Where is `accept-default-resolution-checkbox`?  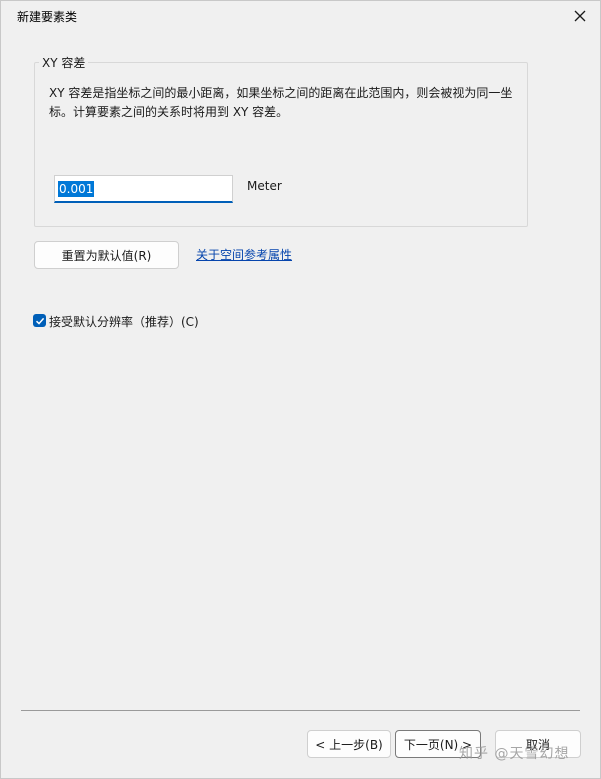 accept-default-resolution-checkbox is located at coordinates (39, 320).